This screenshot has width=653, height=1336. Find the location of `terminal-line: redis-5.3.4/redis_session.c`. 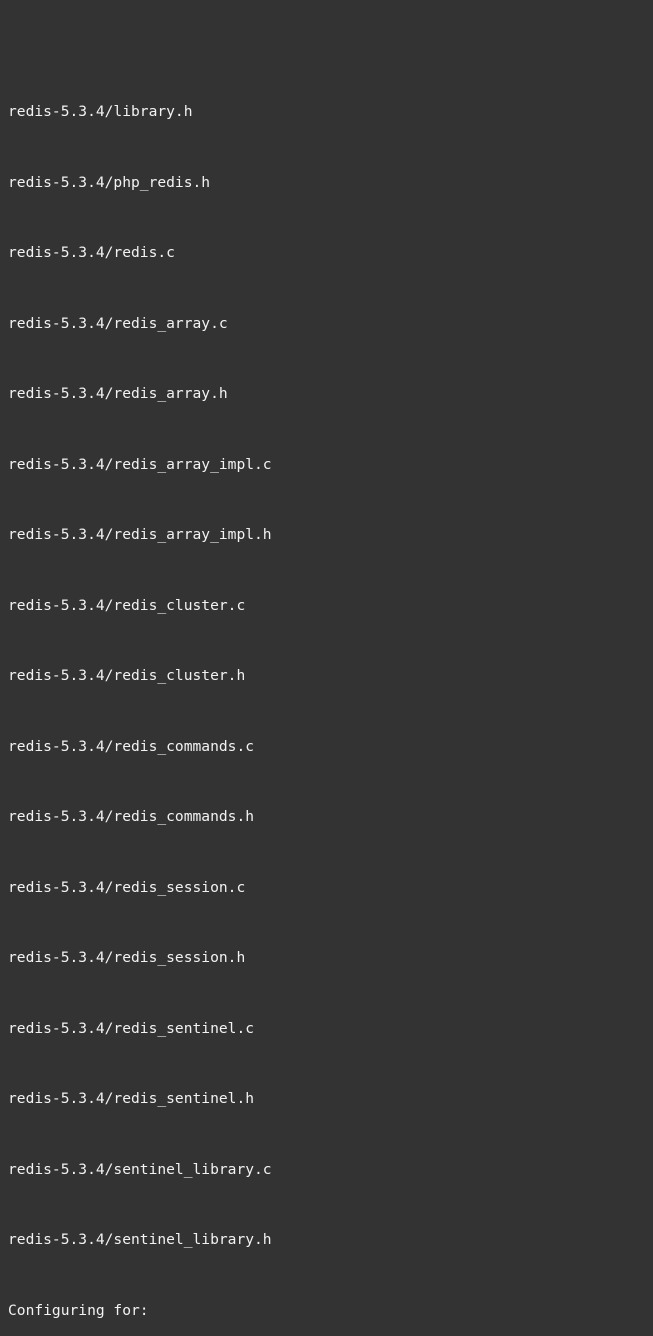

terminal-line: redis-5.3.4/redis_session.c is located at coordinates (127, 887).